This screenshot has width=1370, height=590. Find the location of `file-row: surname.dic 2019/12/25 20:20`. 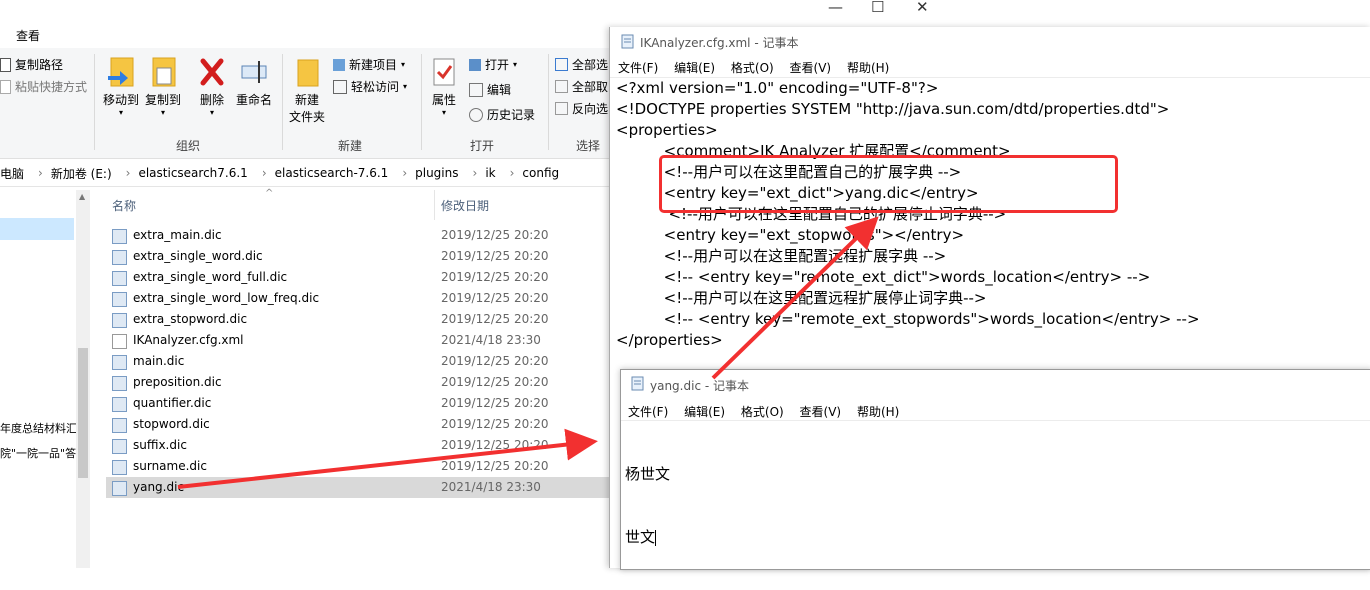

file-row: surname.dic 2019/12/25 20:20 is located at coordinates (358, 466).